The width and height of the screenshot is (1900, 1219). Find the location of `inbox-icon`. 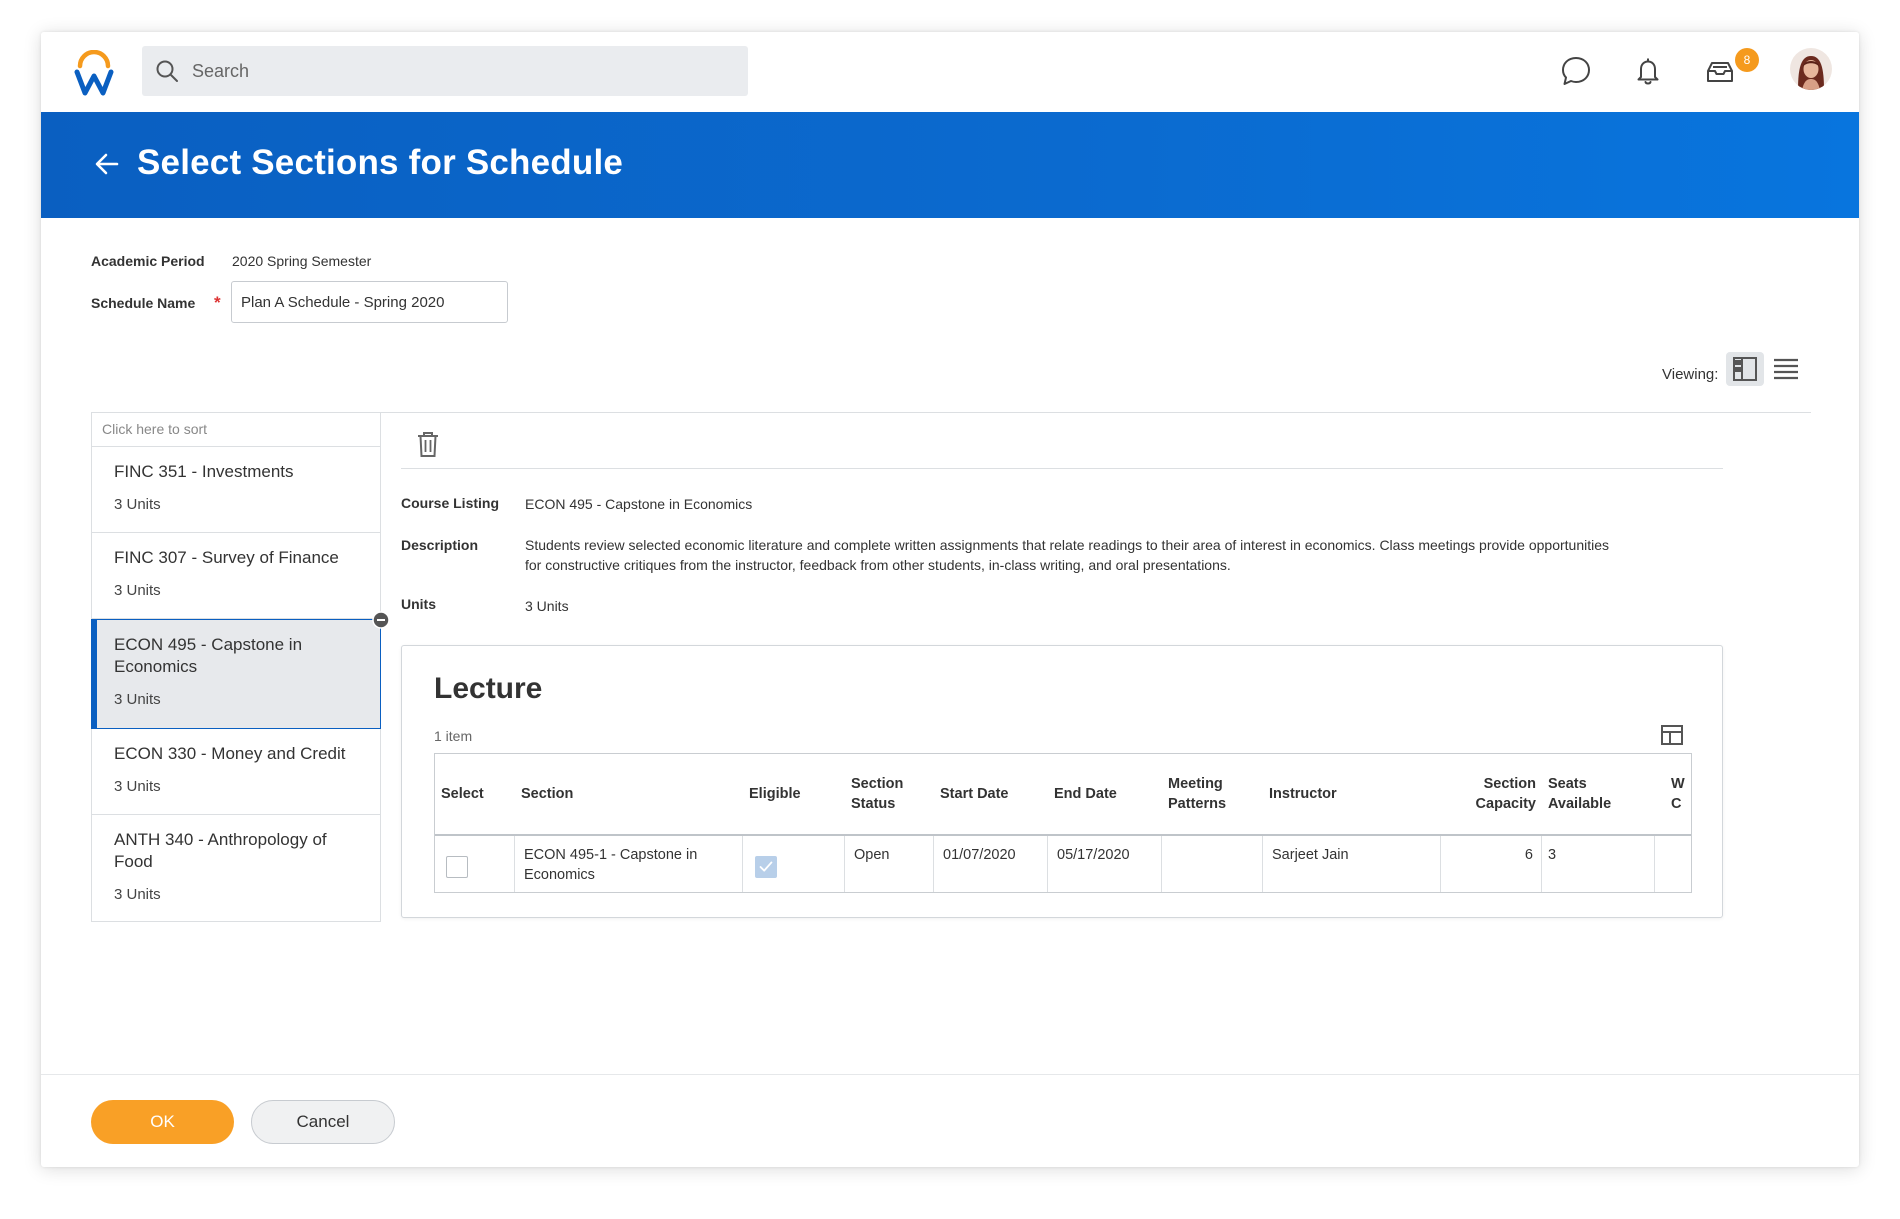

inbox-icon is located at coordinates (1720, 71).